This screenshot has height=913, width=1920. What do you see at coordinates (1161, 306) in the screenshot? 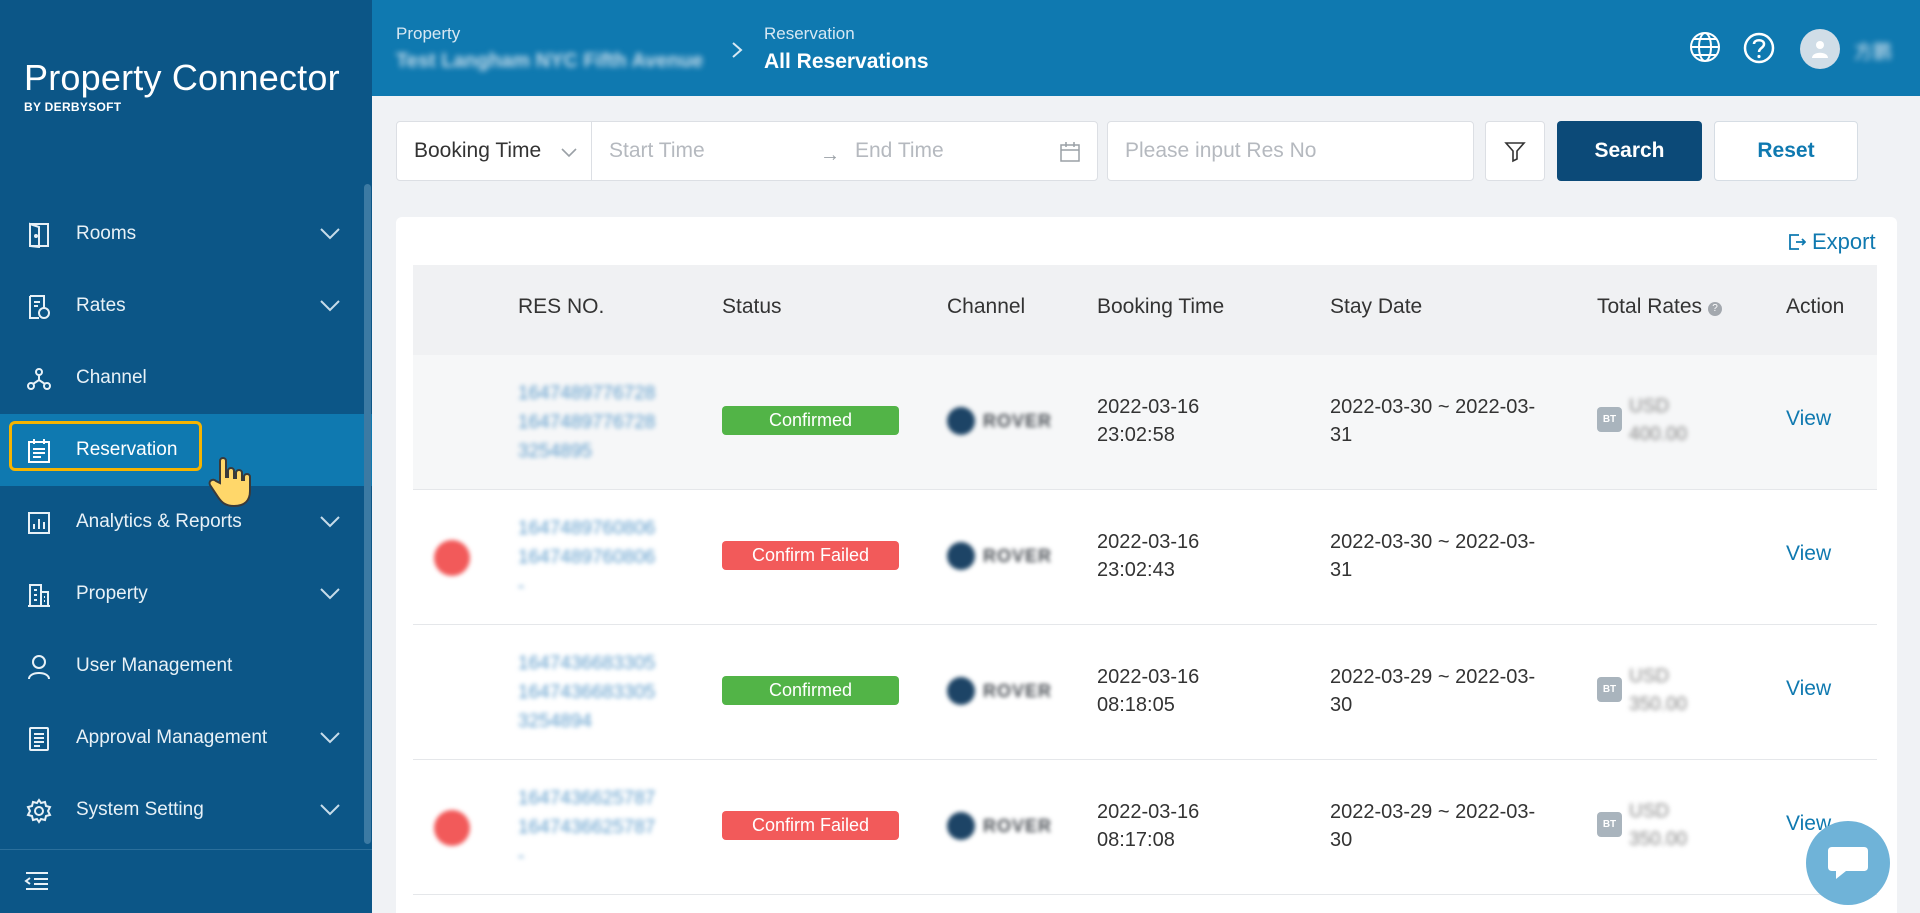
I see `col-booking-time: Booking Time` at bounding box center [1161, 306].